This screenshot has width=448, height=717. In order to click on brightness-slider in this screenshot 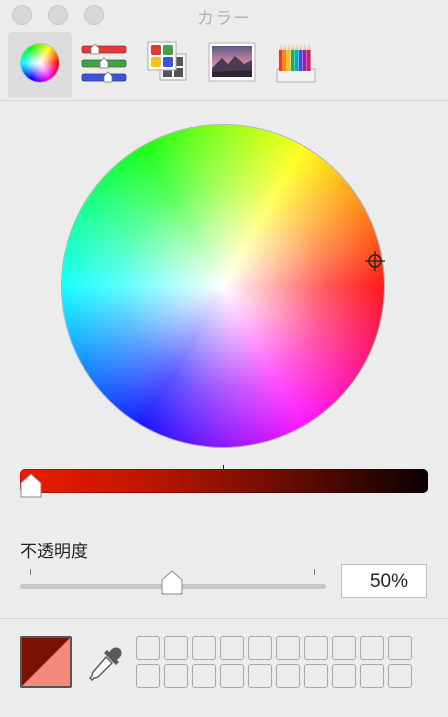, I will do `click(224, 481)`.